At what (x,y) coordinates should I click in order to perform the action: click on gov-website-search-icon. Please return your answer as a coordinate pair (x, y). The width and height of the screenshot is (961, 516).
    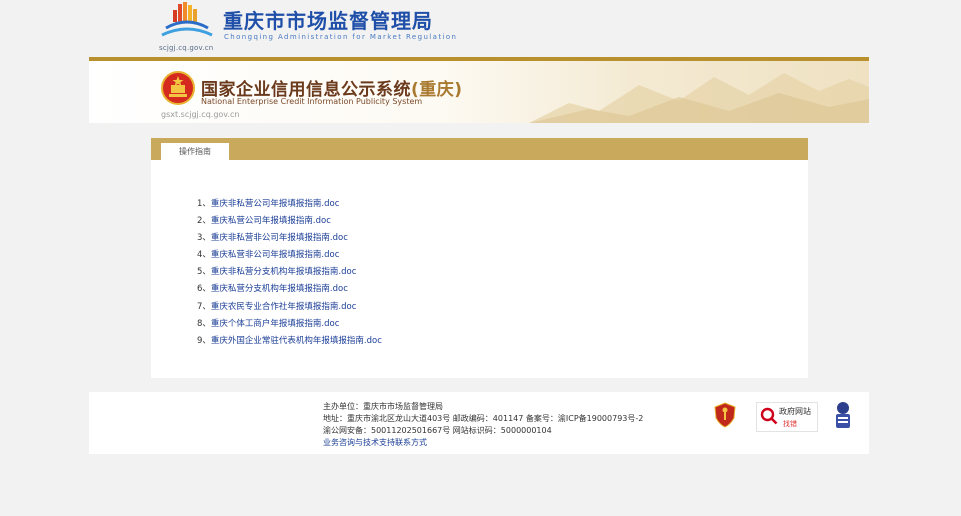
    Looking at the image, I should click on (769, 416).